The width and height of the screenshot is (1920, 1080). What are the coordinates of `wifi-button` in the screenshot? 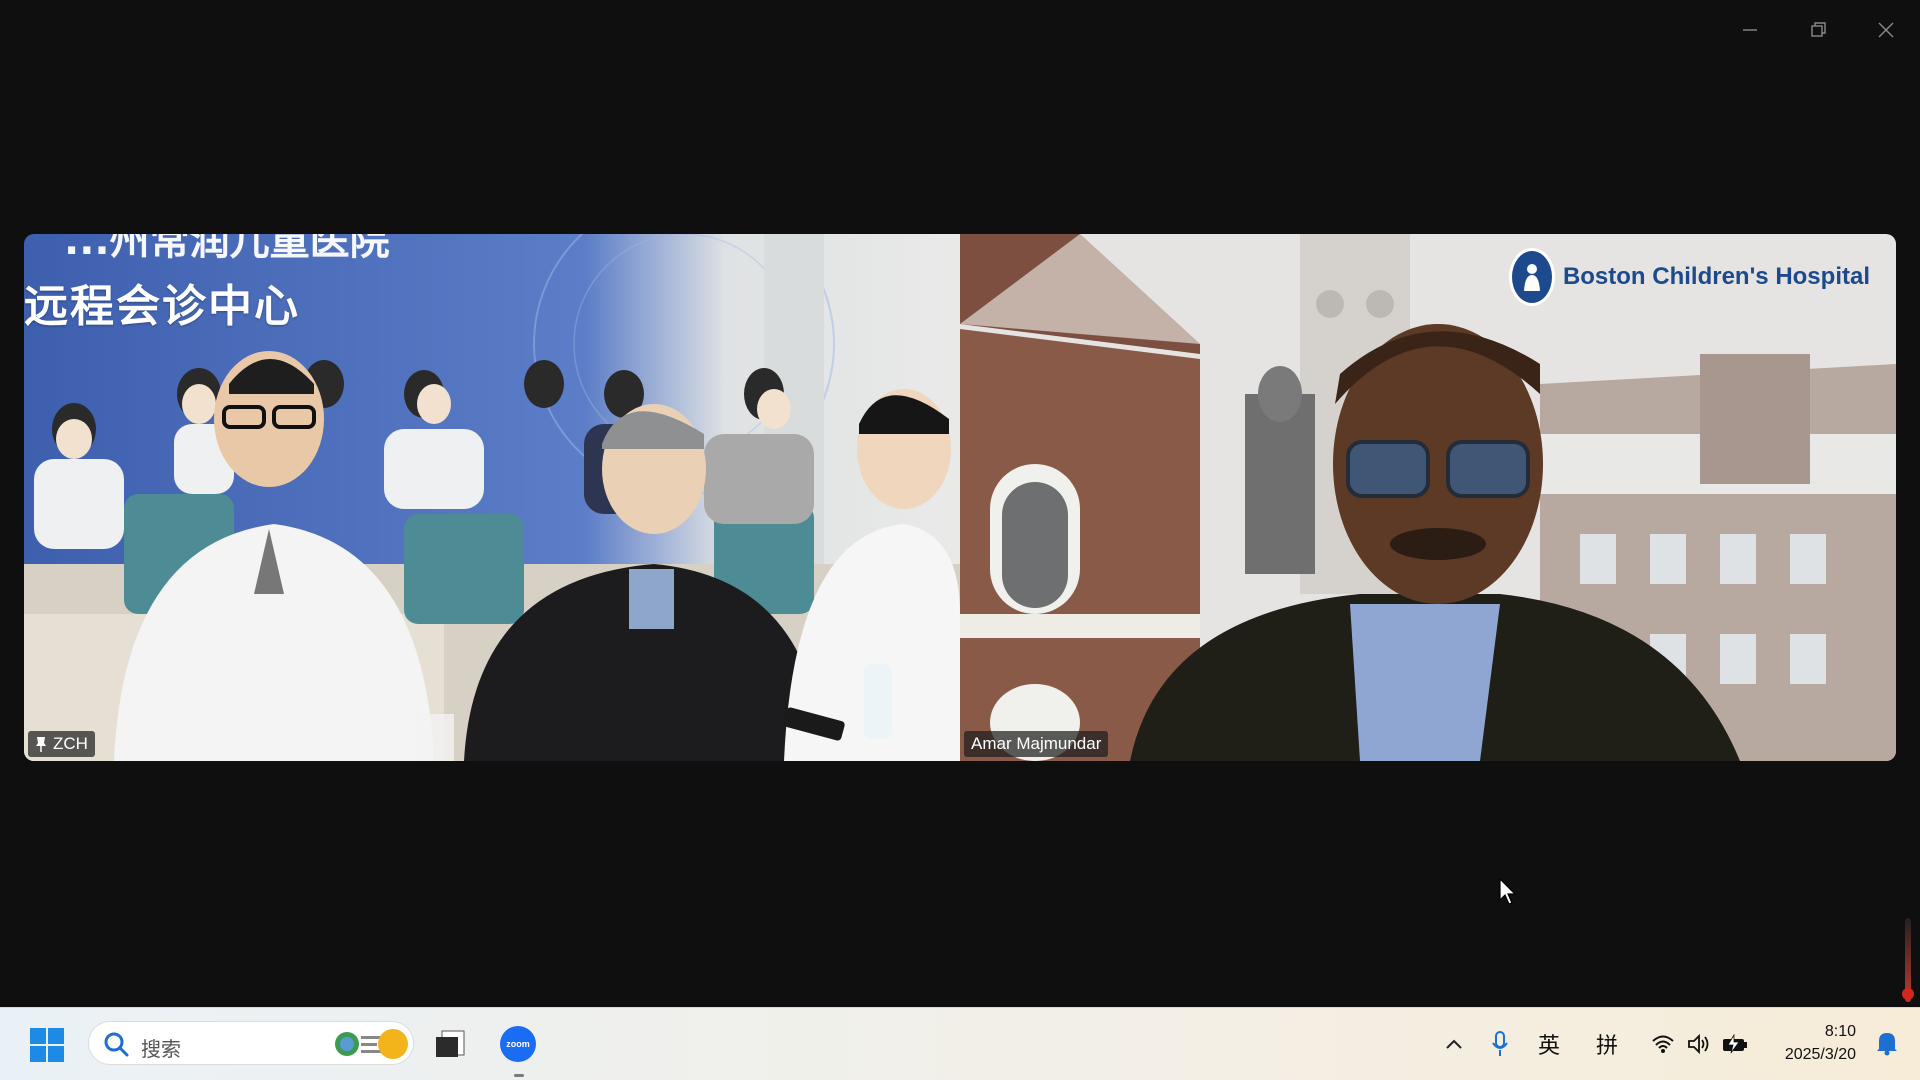 It's located at (1663, 1044).